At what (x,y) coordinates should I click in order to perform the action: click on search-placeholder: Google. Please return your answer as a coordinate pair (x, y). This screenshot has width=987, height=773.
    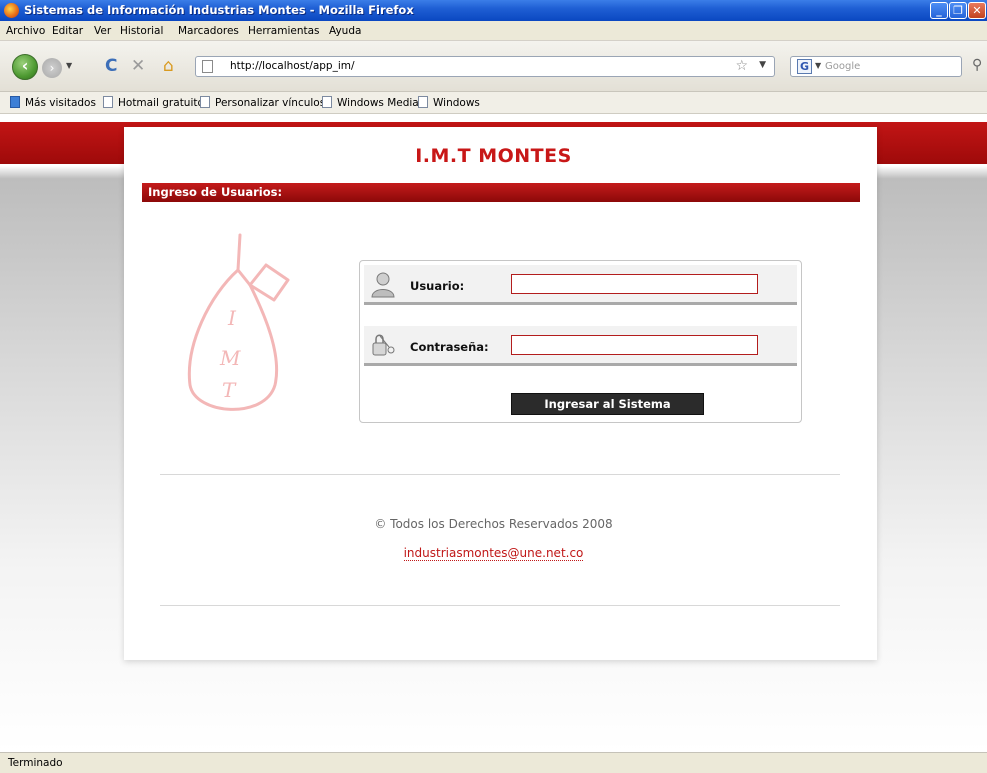
    Looking at the image, I should click on (842, 66).